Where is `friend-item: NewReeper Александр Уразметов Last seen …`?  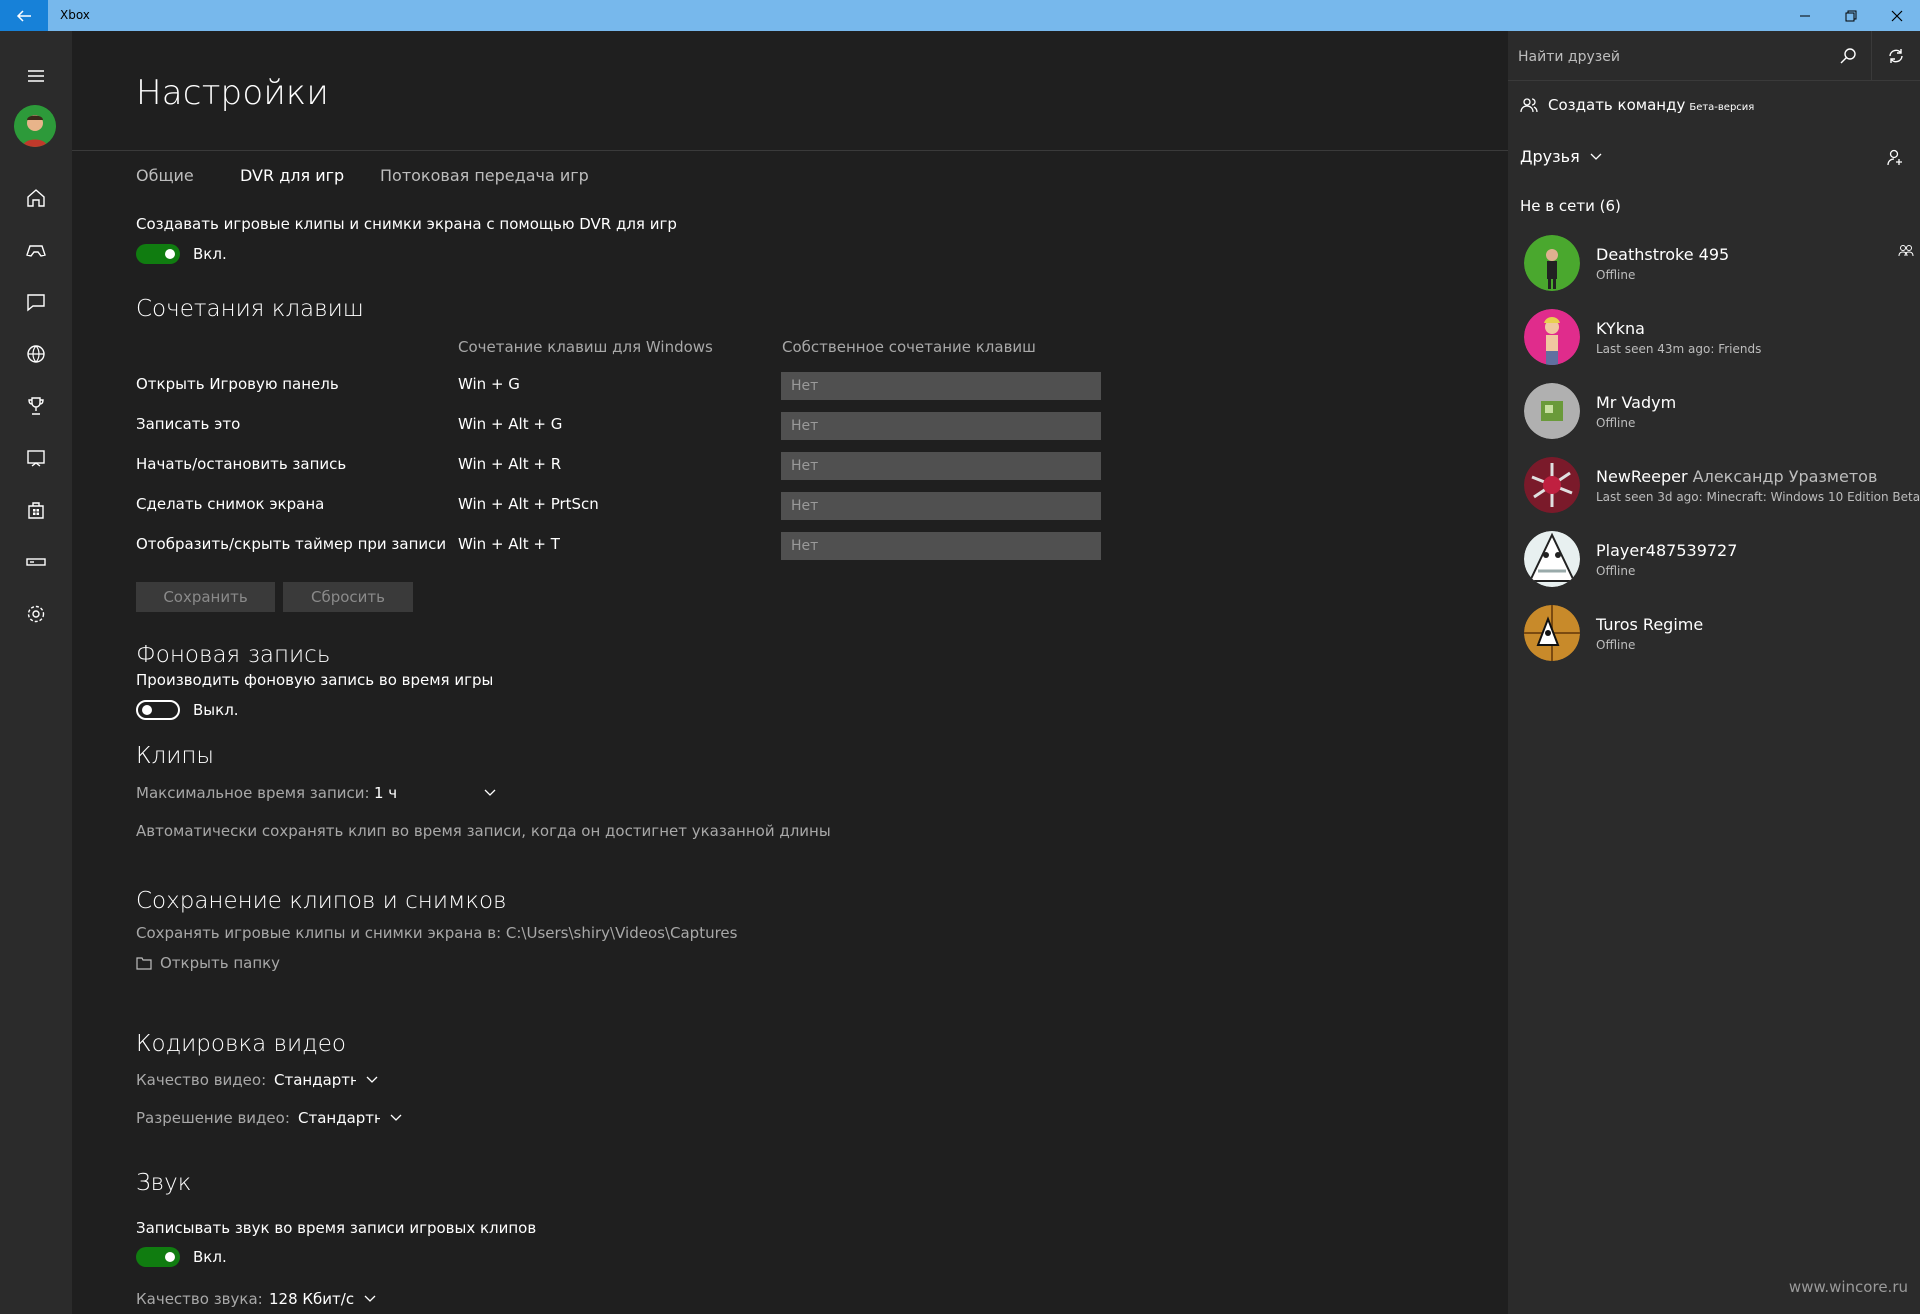 friend-item: NewReeper Александр Уразметов Last seen … is located at coordinates (1722, 487).